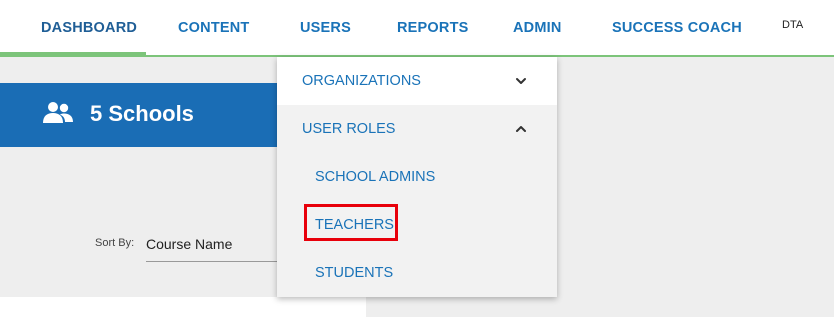 This screenshot has height=317, width=834. What do you see at coordinates (58, 112) in the screenshot?
I see `users-icon` at bounding box center [58, 112].